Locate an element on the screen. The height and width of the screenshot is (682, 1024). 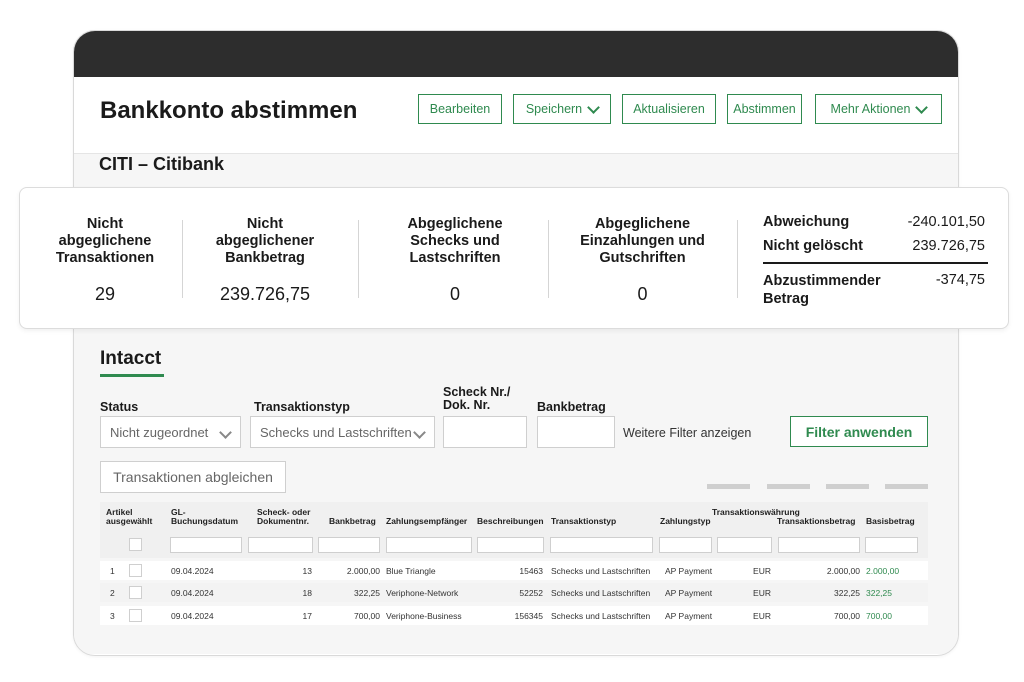
to-reconcile-value: -374,75 is located at coordinates (960, 280).